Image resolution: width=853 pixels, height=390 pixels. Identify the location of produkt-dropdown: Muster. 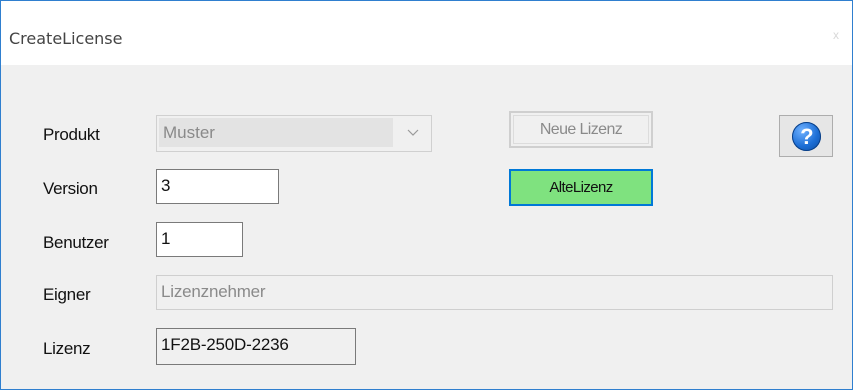
(294, 133).